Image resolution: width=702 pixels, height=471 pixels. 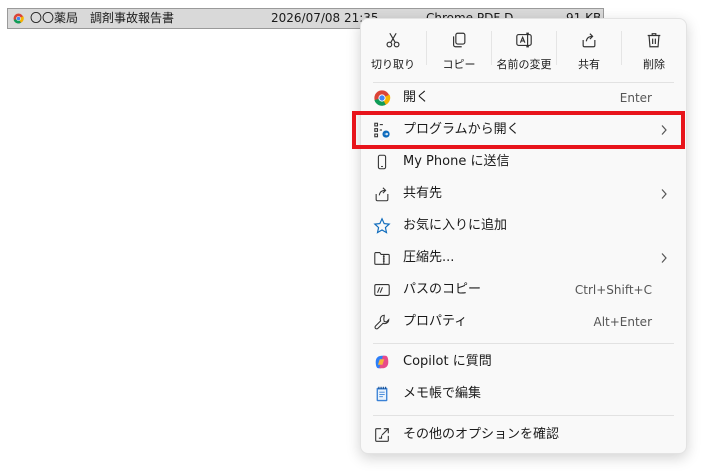 I want to click on star-icon, so click(x=382, y=225).